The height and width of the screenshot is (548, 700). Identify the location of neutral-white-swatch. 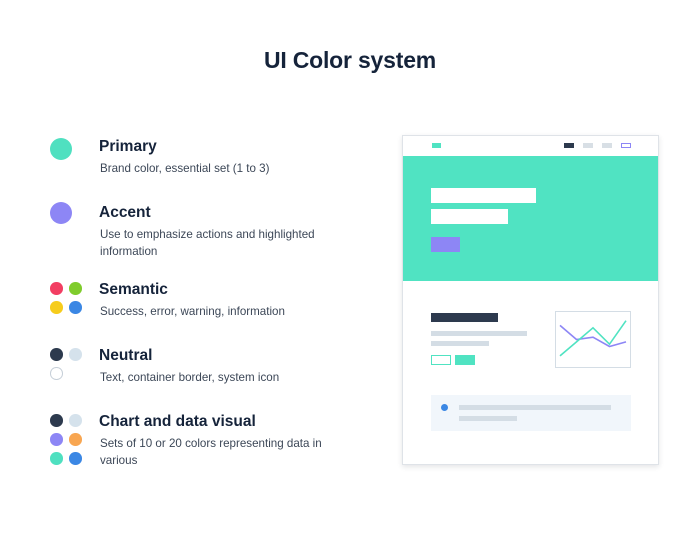
(56, 373).